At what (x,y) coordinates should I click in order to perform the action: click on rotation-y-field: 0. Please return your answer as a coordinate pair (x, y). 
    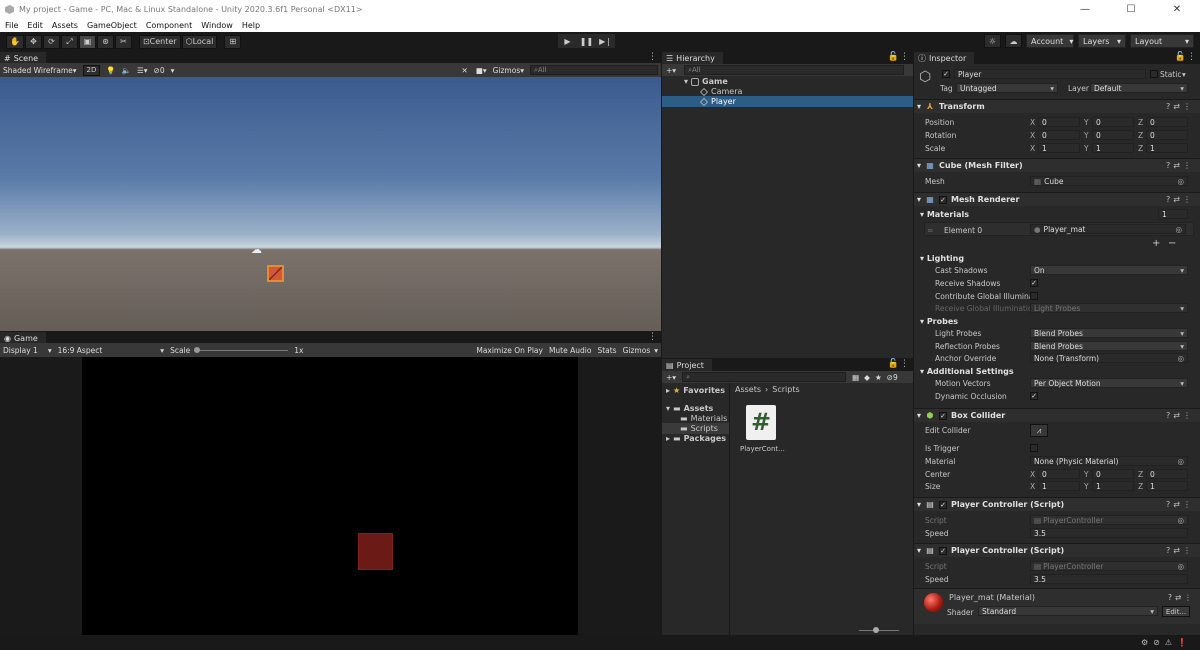
    Looking at the image, I should click on (1113, 135).